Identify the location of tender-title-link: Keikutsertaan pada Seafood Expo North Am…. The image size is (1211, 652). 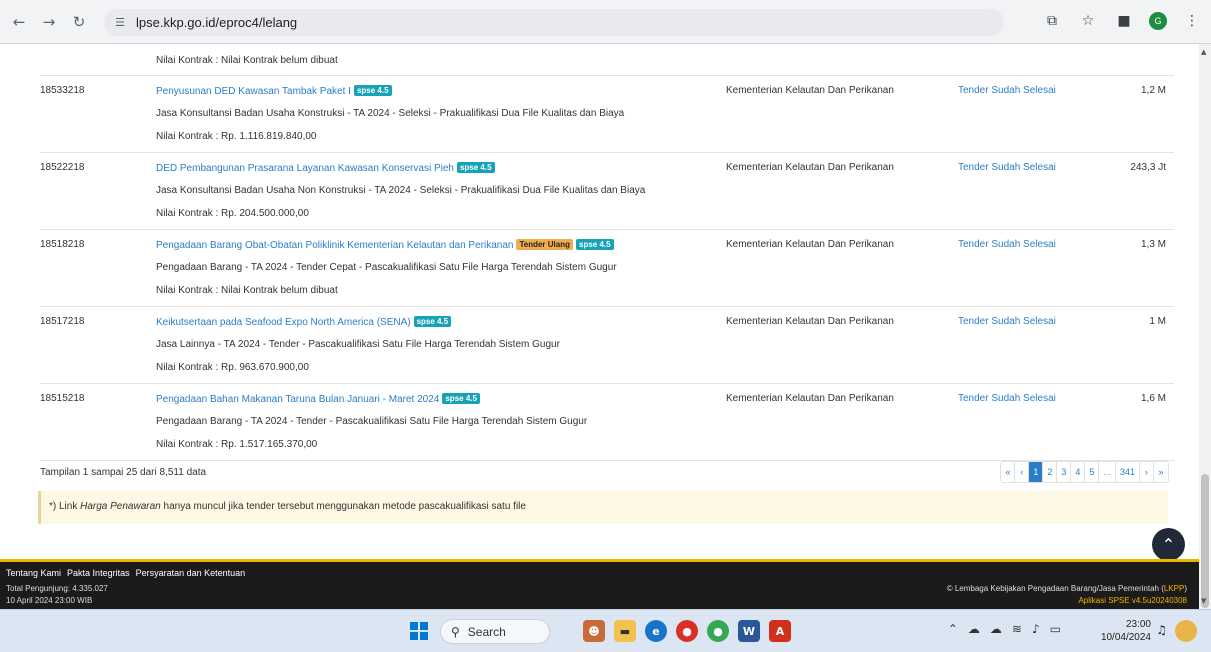
(283, 322).